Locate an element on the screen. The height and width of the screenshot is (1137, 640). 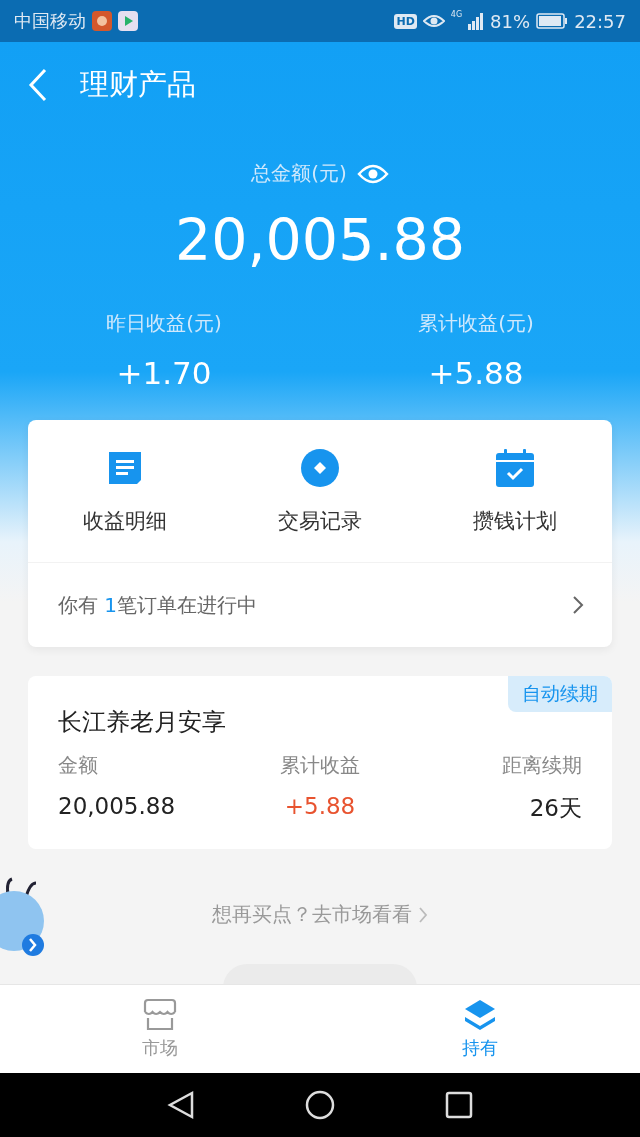
action-button: 收益明细 is located at coordinates (125, 491).